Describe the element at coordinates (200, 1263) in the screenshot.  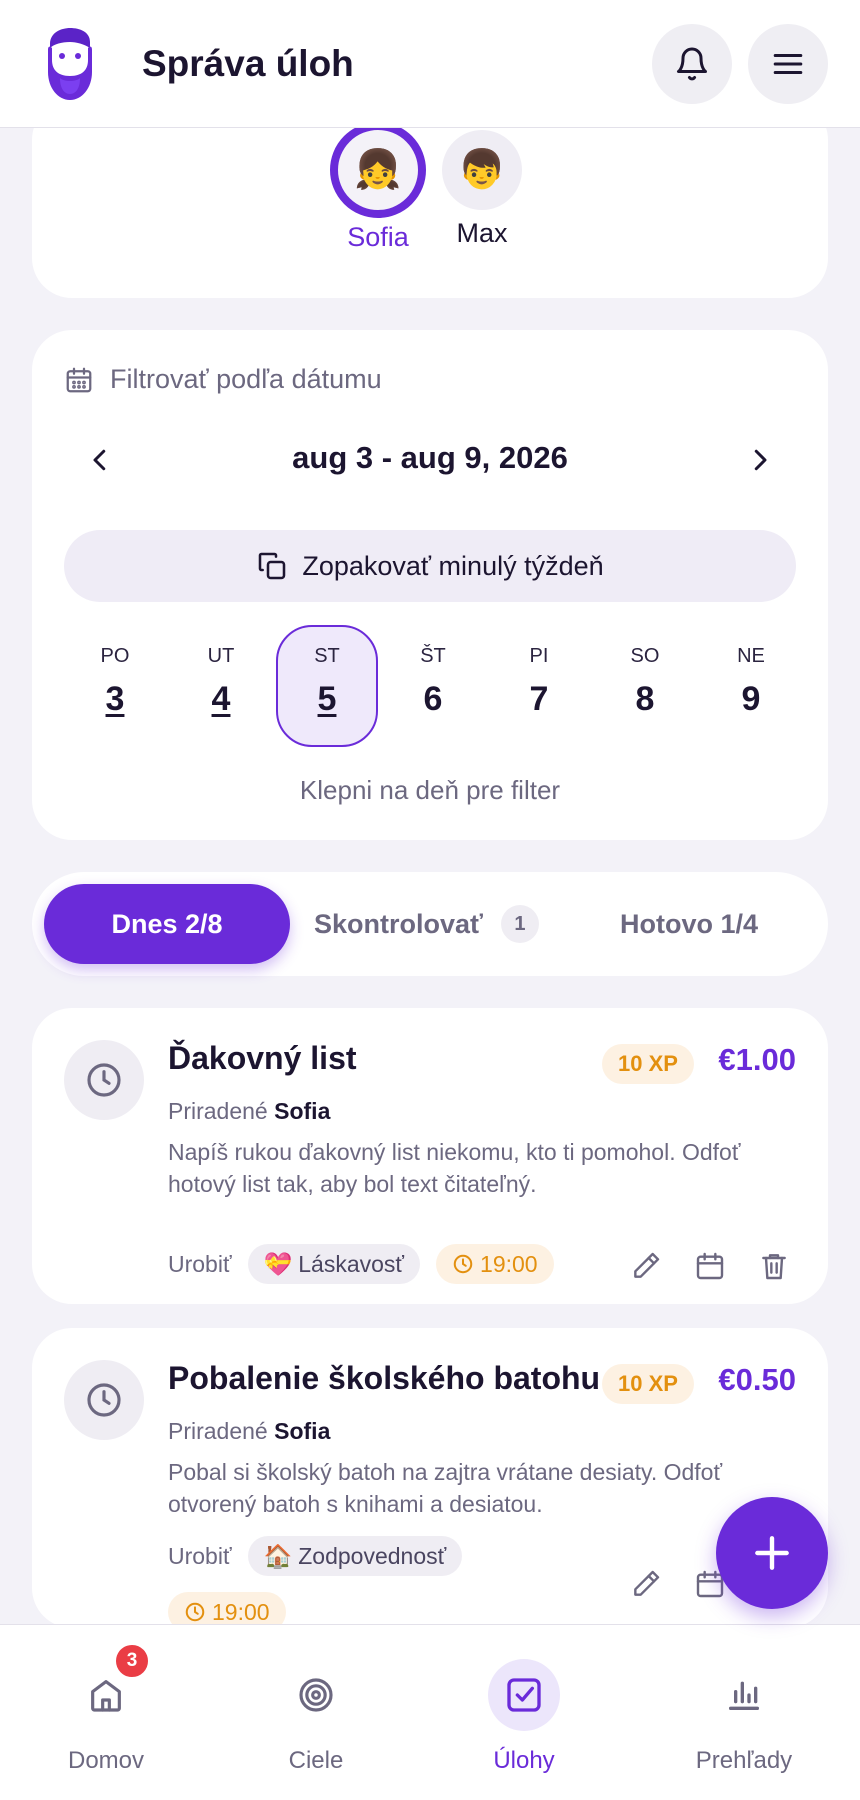
I see `task-status: Urobiť` at that location.